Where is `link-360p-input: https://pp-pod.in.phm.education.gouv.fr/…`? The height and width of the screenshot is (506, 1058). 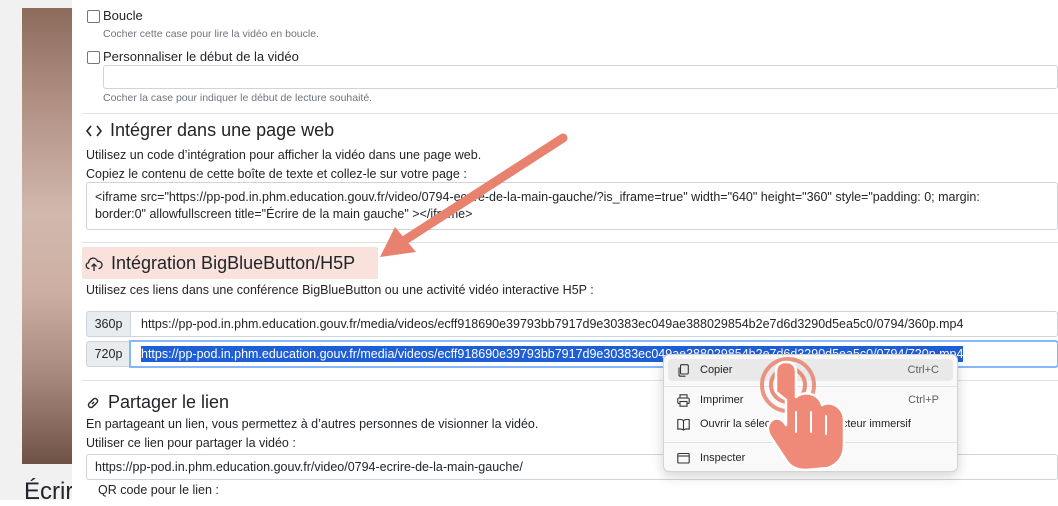 link-360p-input: https://pp-pod.in.phm.education.gouv.fr/… is located at coordinates (594, 324).